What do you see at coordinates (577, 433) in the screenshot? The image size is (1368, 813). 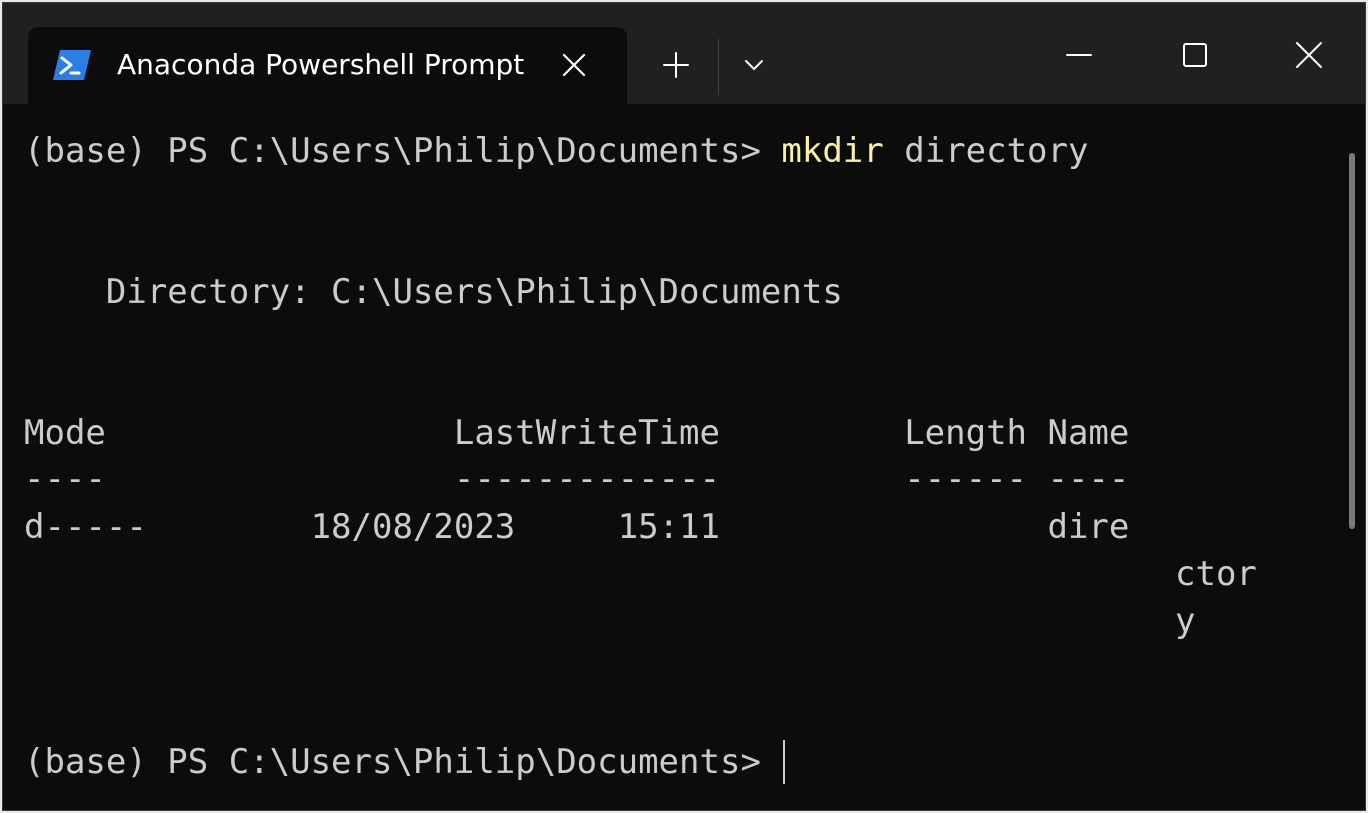 I see `table-header: Mode LastWriteTime Length Name` at bounding box center [577, 433].